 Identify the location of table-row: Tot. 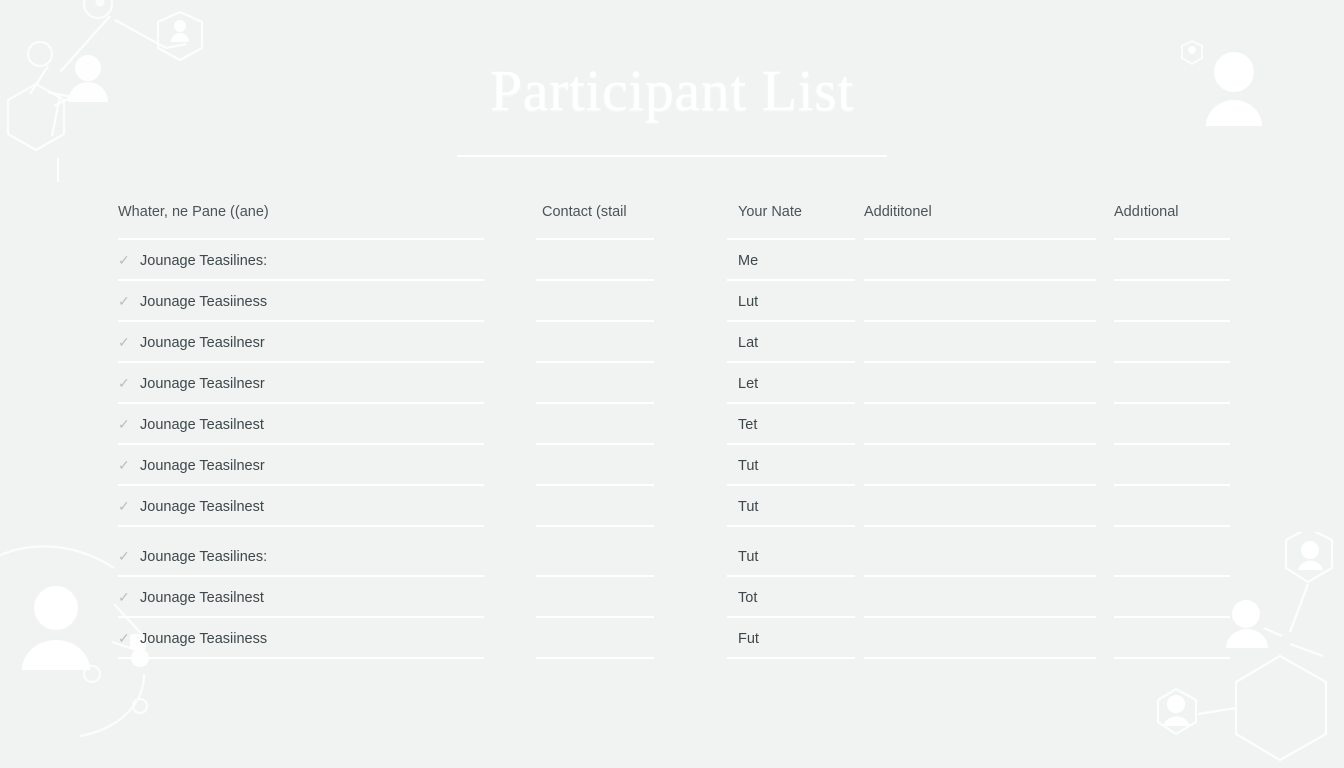
(794, 597).